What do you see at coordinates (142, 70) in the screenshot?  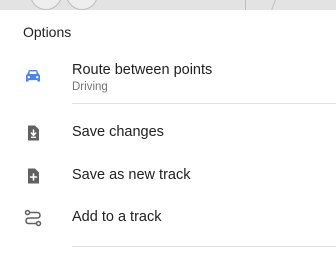 I see `menu-item-label: Route between points` at bounding box center [142, 70].